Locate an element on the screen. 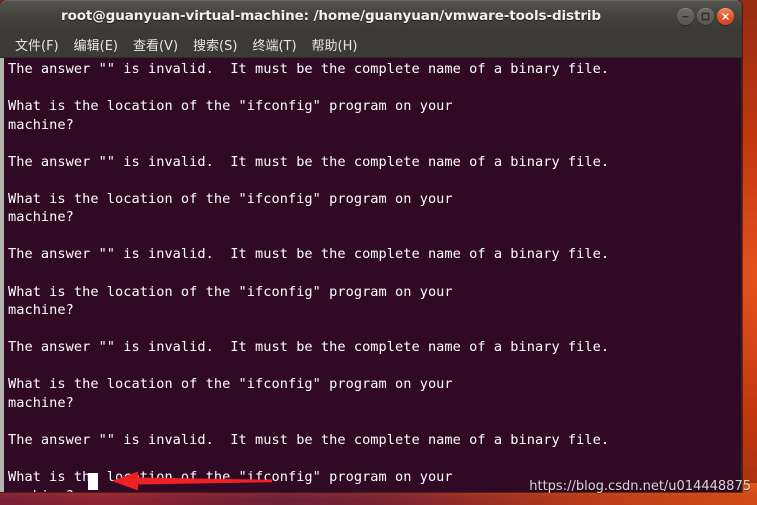 This screenshot has width=757, height=505. minimize-icon is located at coordinates (685, 16).